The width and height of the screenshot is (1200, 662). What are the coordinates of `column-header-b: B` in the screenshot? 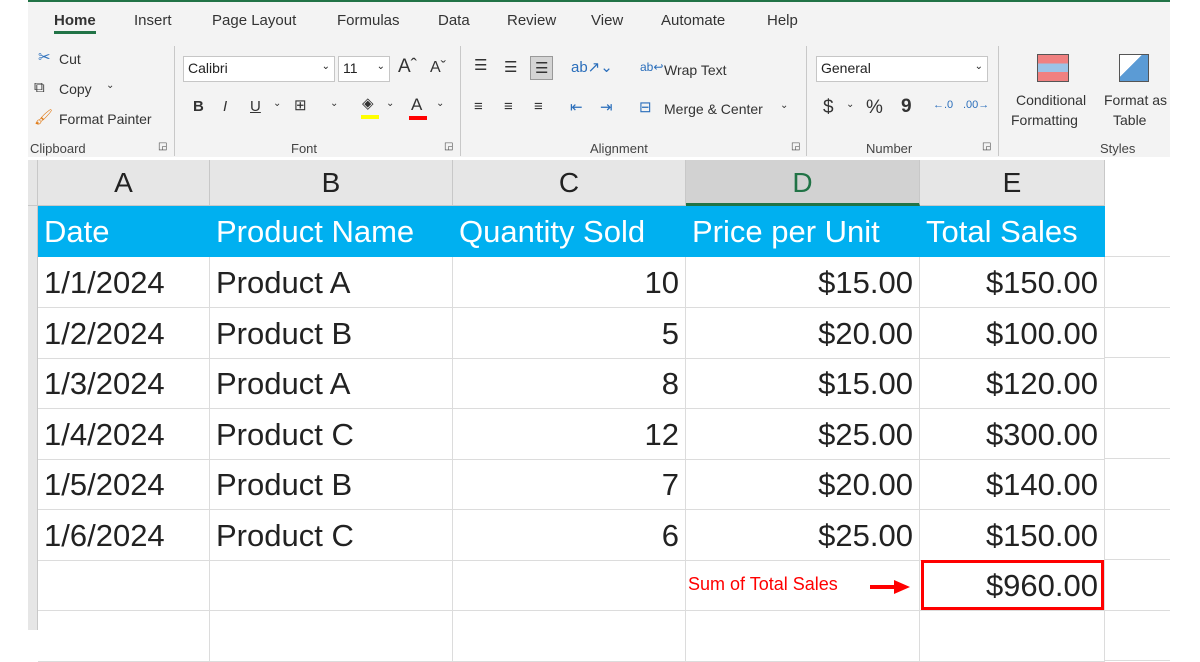 It's located at (331, 183).